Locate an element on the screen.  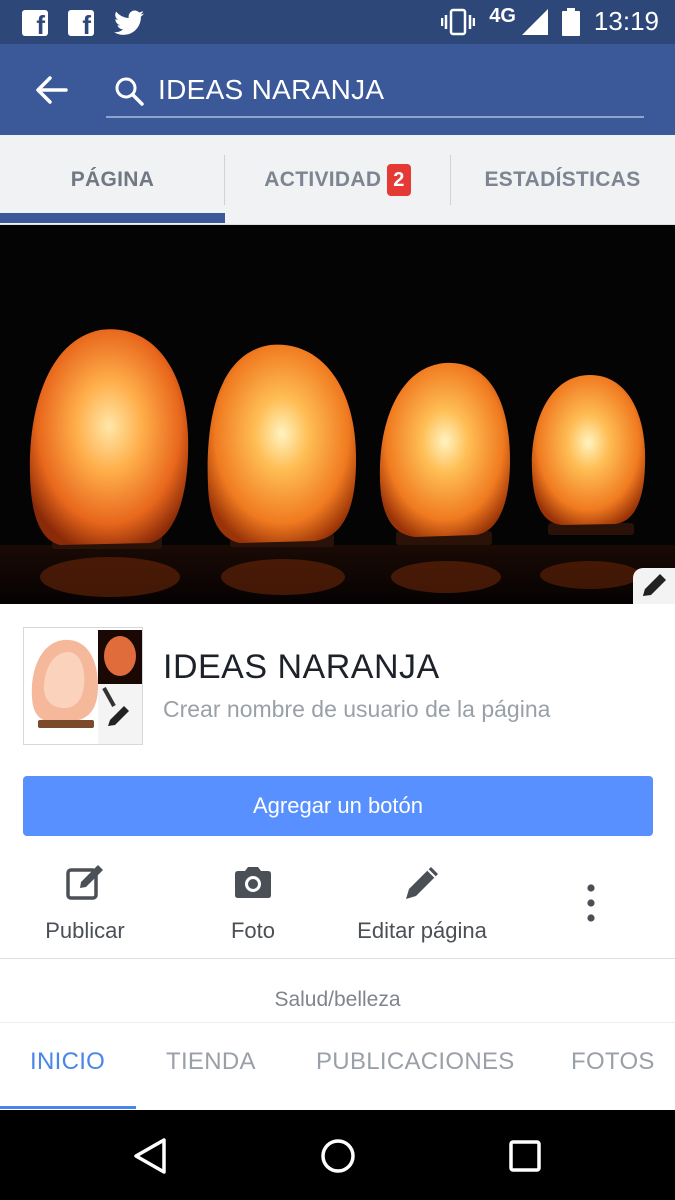
profile-picture is located at coordinates (83, 686).